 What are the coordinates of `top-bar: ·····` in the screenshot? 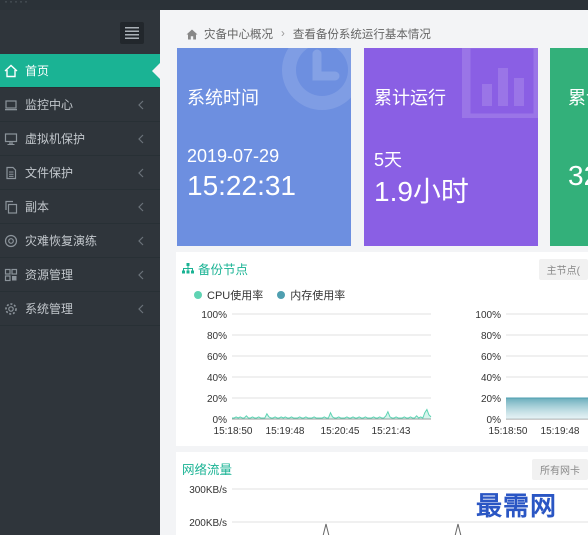 It's located at (294, 5).